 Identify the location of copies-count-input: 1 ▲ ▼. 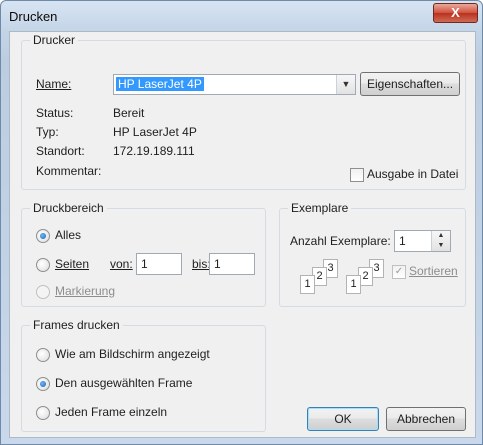
(422, 241).